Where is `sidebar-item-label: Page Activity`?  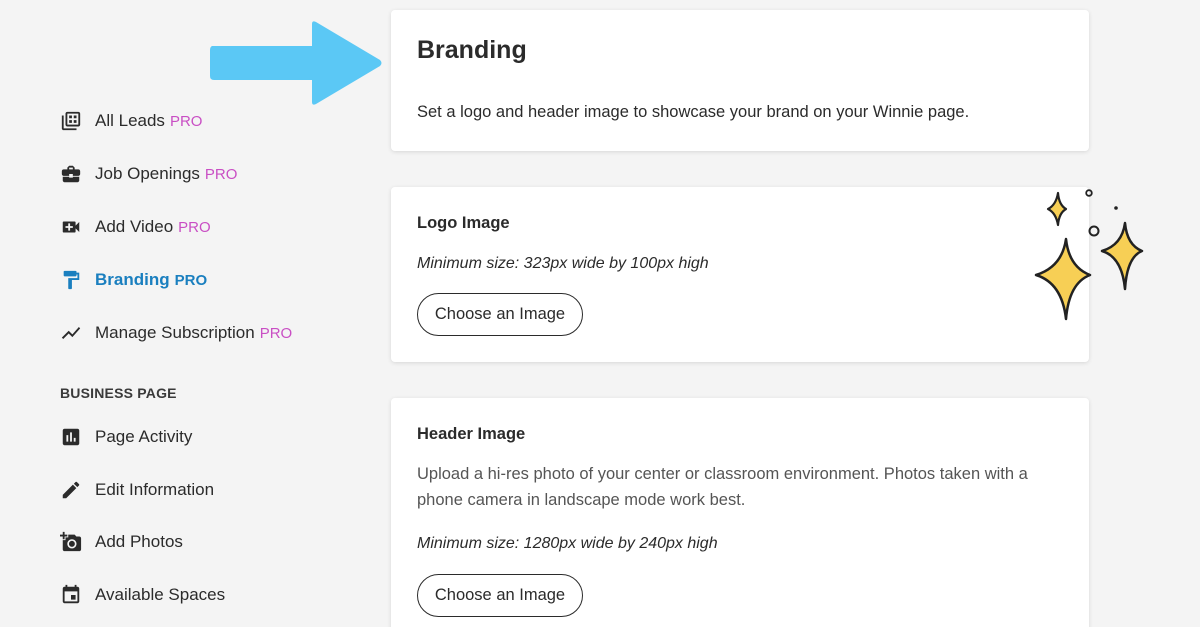 sidebar-item-label: Page Activity is located at coordinates (144, 436).